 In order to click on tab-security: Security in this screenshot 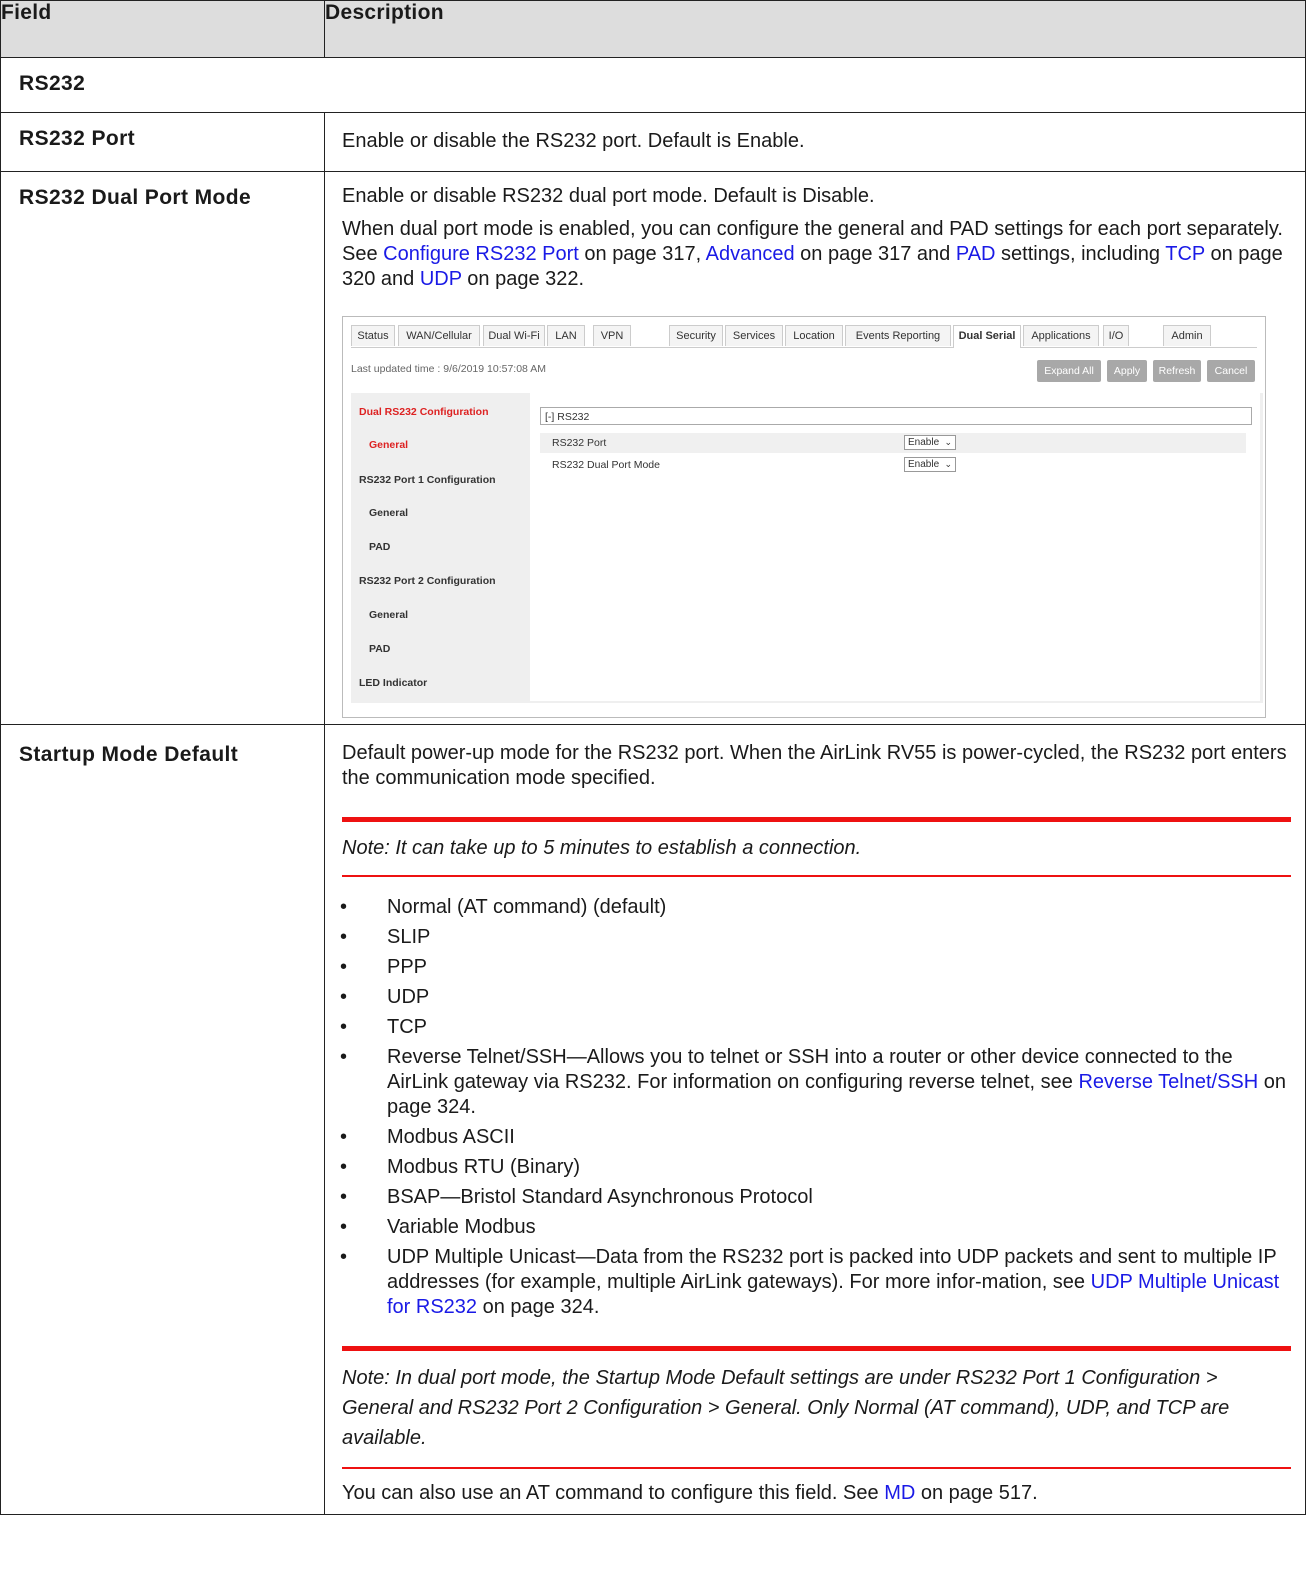, I will do `click(696, 335)`.